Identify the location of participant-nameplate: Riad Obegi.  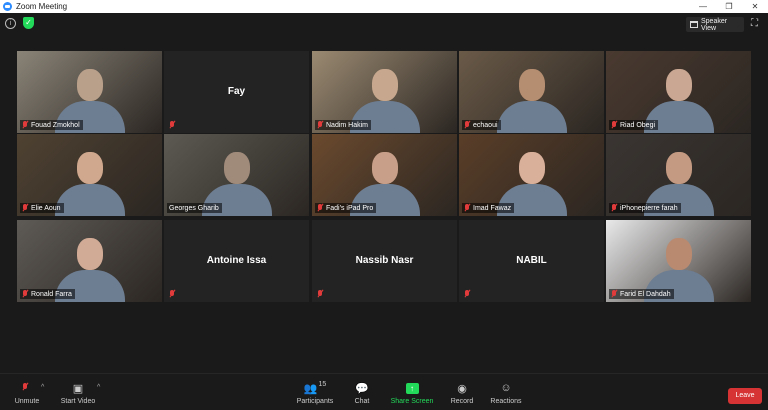
(634, 125).